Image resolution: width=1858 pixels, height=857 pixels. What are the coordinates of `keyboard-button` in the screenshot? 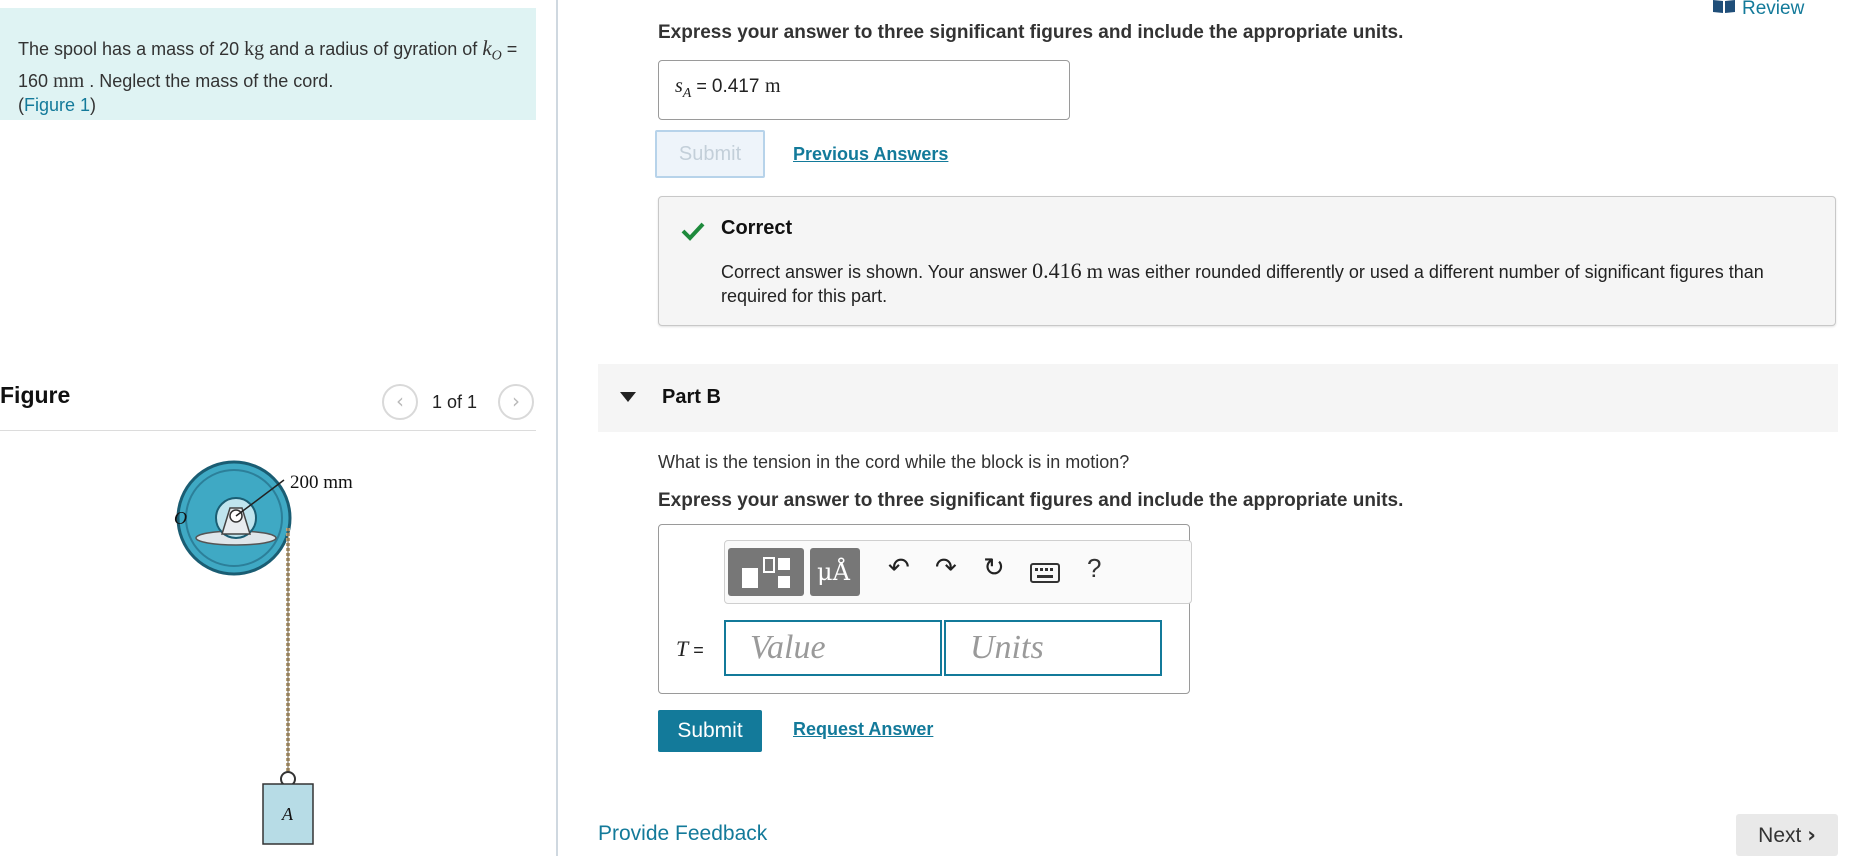 It's located at (1045, 575).